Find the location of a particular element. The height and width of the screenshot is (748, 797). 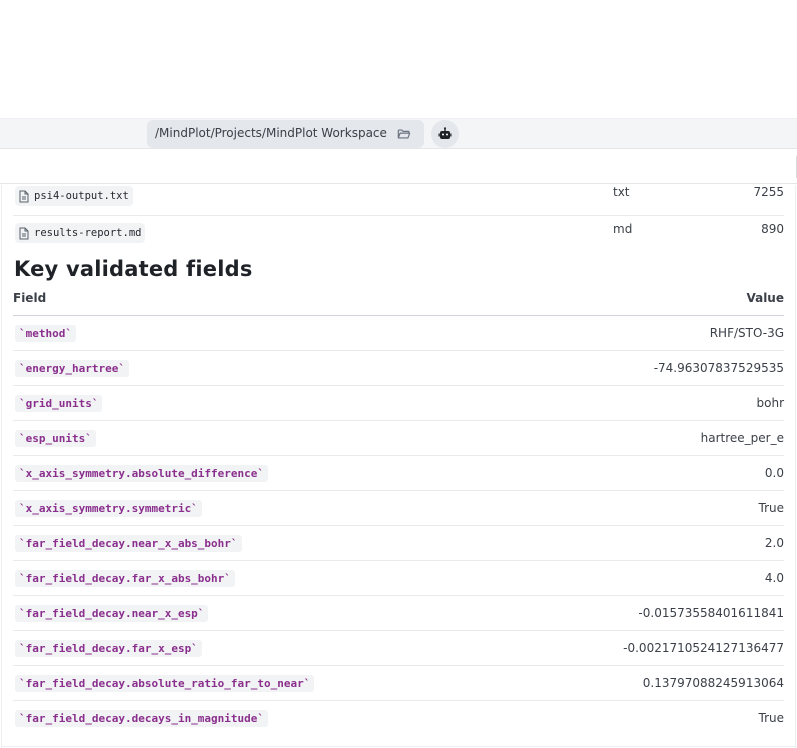

field-value: 2.0 is located at coordinates (774, 543).